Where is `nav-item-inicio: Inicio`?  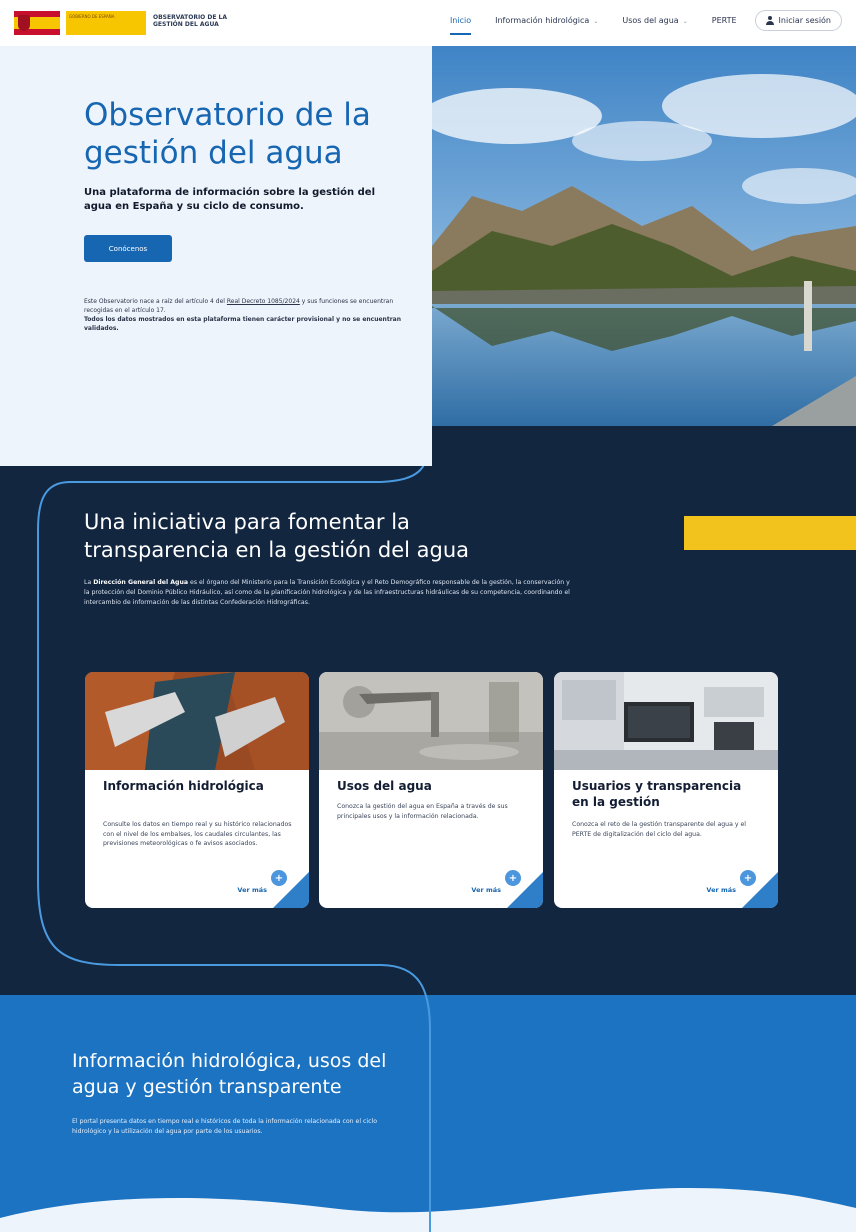 nav-item-inicio: Inicio is located at coordinates (460, 22).